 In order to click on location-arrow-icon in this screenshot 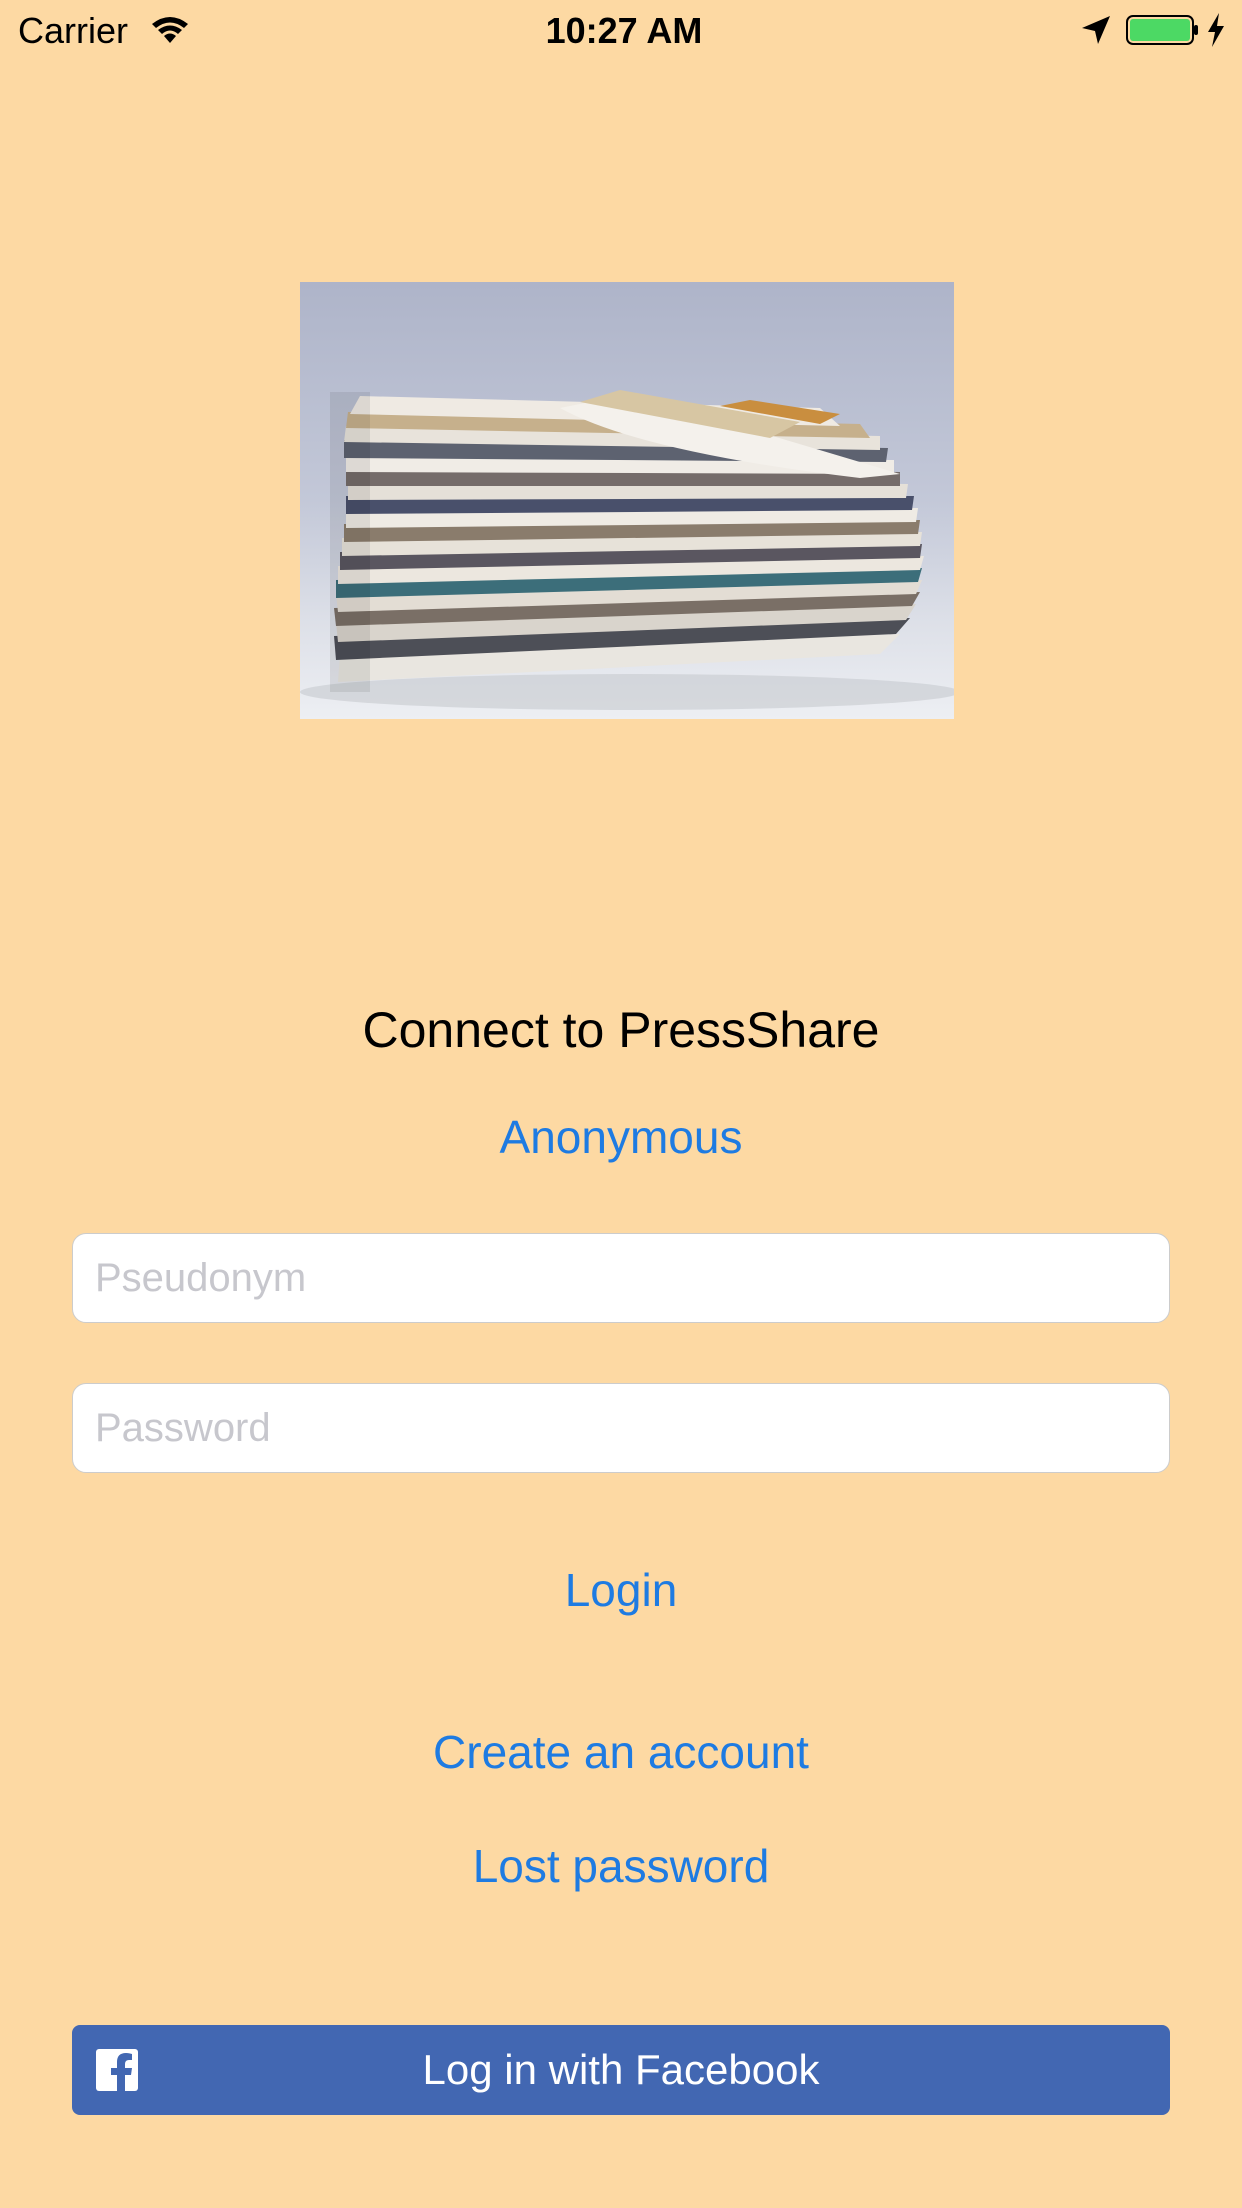, I will do `click(1096, 30)`.